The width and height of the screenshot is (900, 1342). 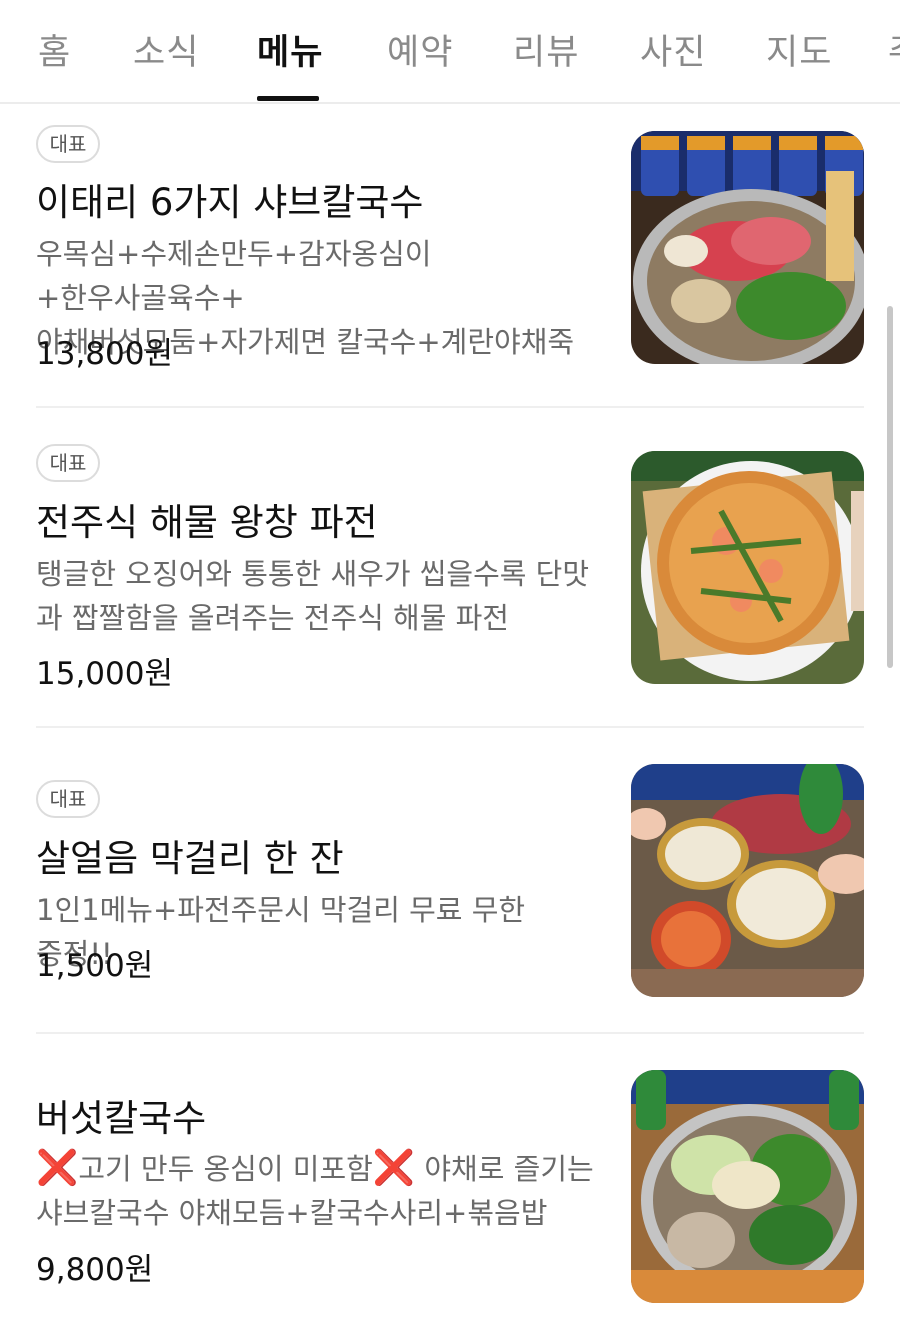 I want to click on tab-reservation: 예약, so click(x=420, y=49).